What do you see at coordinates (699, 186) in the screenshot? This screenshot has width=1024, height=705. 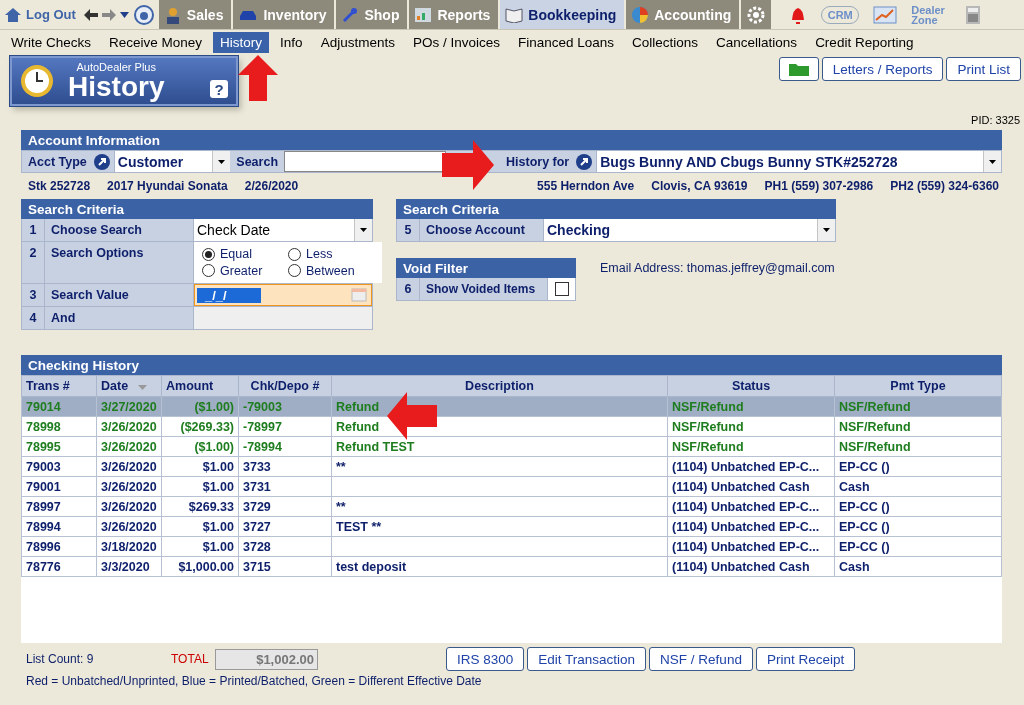 I see `contact-info: Clovis, CA 93619` at bounding box center [699, 186].